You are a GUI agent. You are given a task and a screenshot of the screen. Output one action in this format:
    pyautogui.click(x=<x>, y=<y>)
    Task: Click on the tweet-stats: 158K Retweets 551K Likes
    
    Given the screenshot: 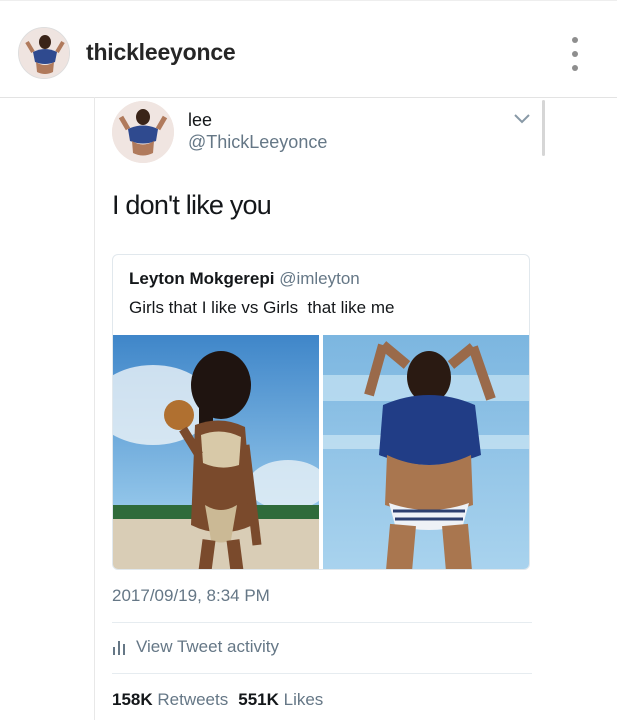 What is the action you would take?
    pyautogui.click(x=217, y=700)
    